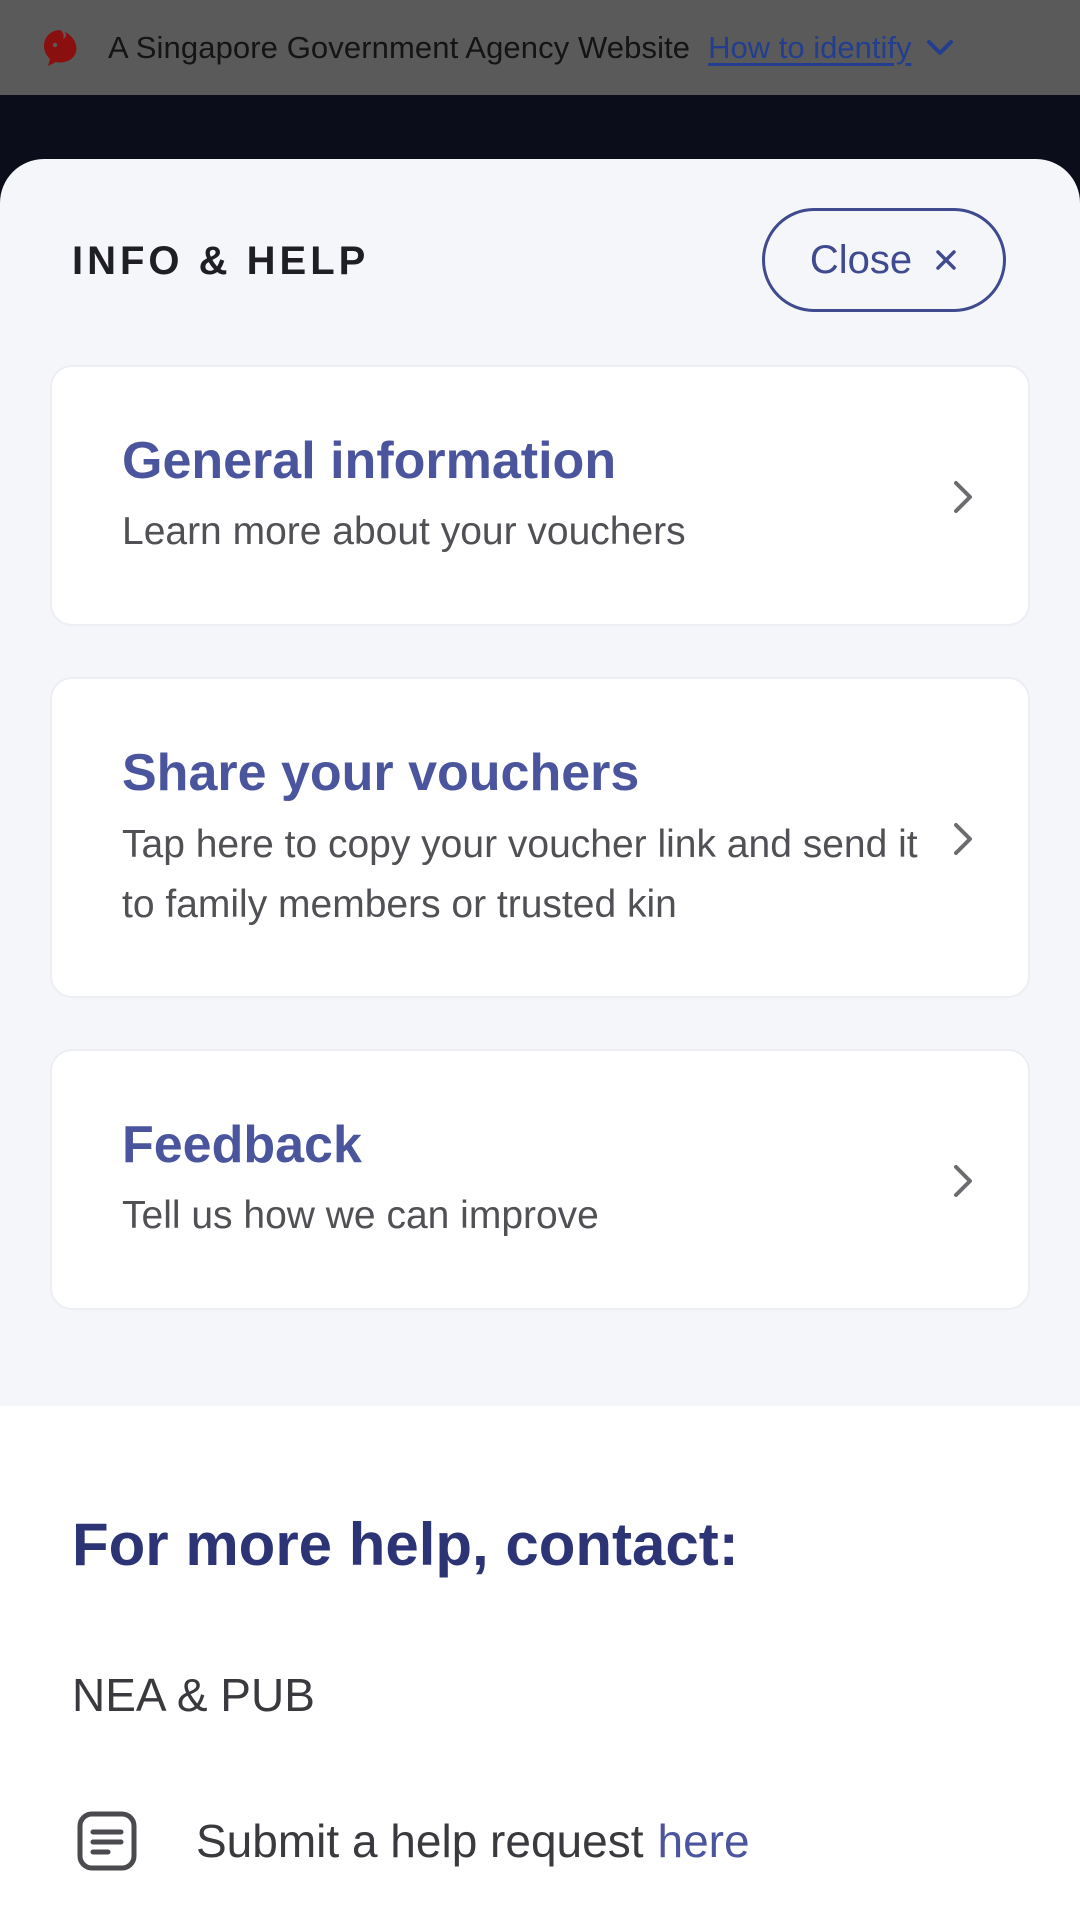 The height and width of the screenshot is (1920, 1080). Describe the element at coordinates (540, 1179) in the screenshot. I see `feedback-card: Feedback Tell us how we can improve` at that location.